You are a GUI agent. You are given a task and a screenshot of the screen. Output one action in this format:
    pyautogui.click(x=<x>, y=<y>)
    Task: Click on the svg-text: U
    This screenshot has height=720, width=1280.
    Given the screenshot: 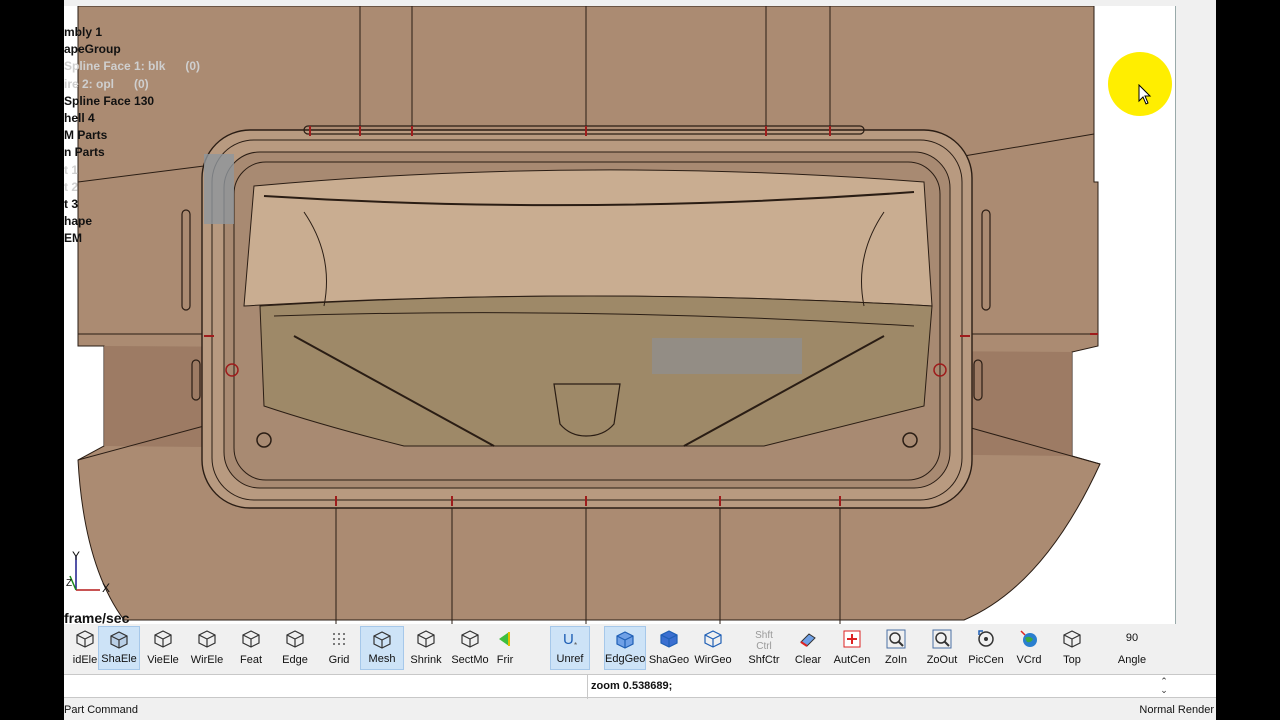 What is the action you would take?
    pyautogui.click(x=568, y=639)
    